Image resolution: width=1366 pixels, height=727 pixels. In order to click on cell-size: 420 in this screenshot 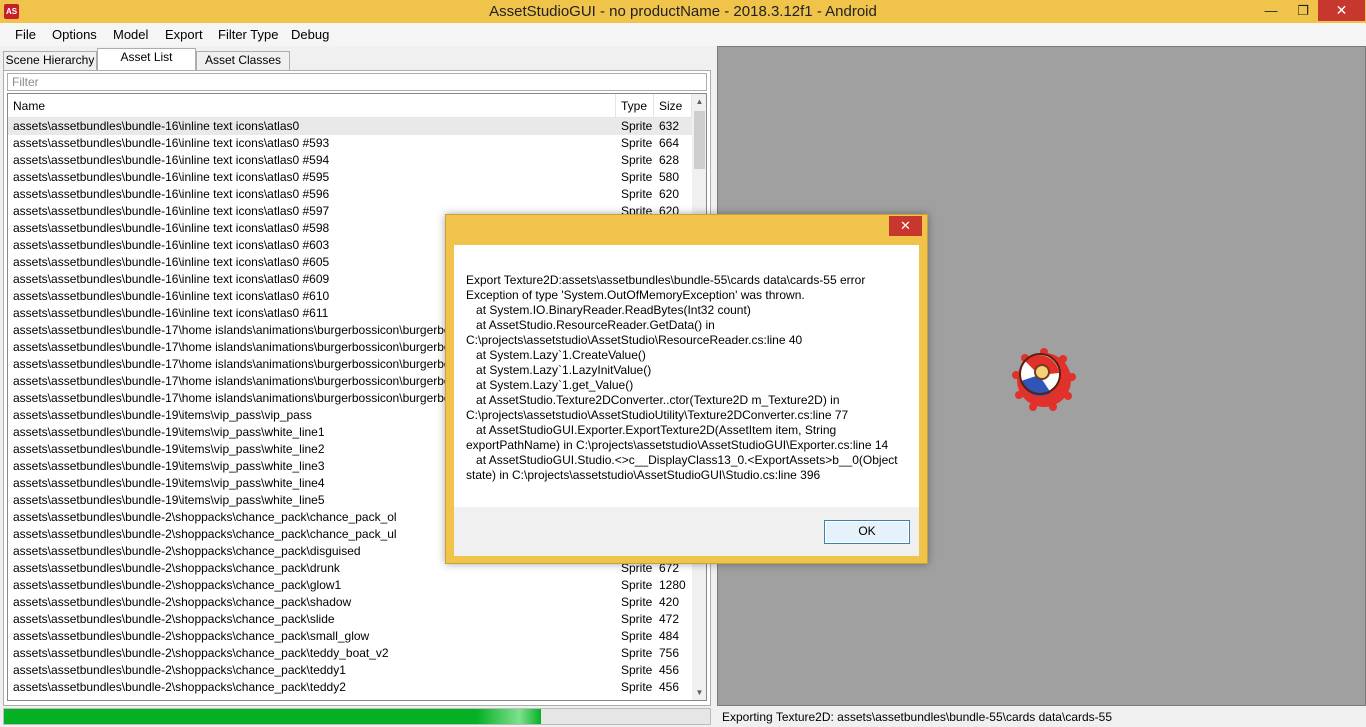, I will do `click(669, 602)`.